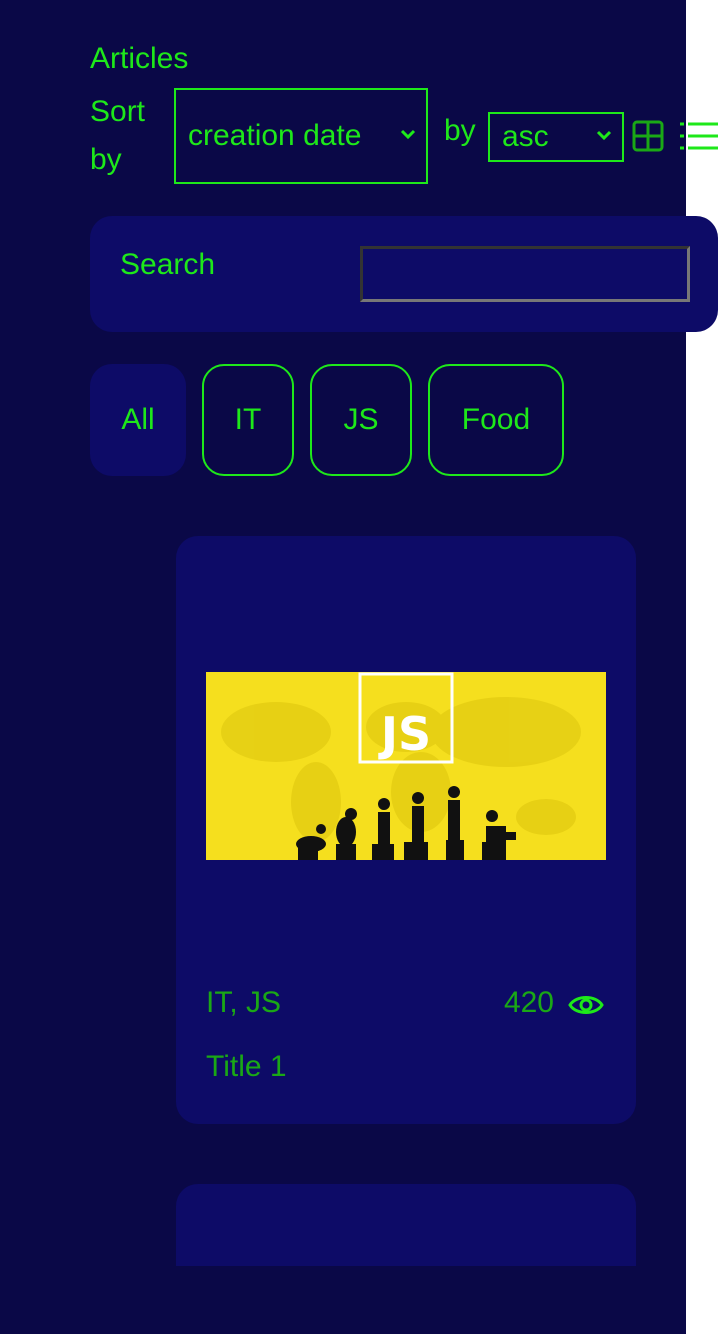 Image resolution: width=718 pixels, height=1334 pixels. Describe the element at coordinates (460, 130) in the screenshot. I see `order-by-label: by` at that location.